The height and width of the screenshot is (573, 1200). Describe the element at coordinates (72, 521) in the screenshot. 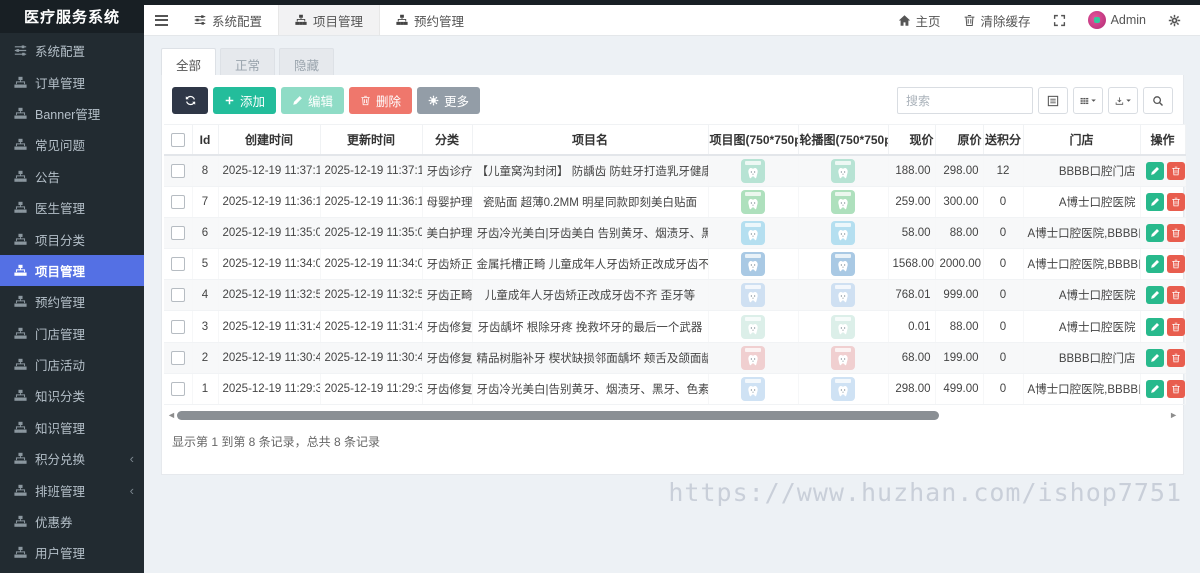

I see `sidebar-item-15: 优惠券` at that location.